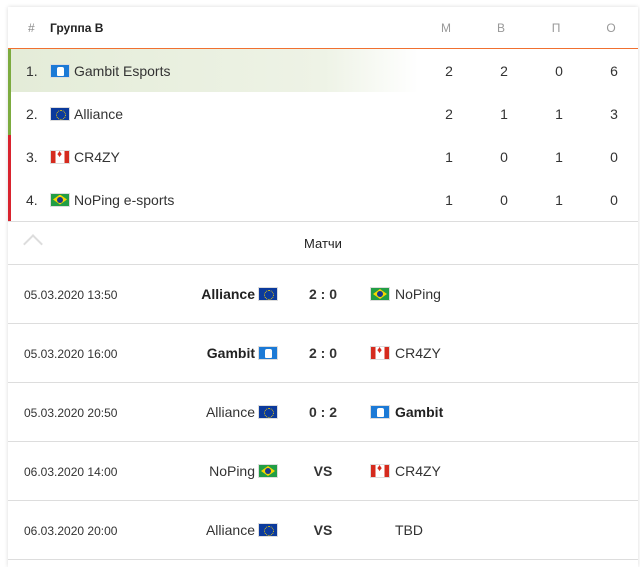  I want to click on team-name: Alliance, so click(98, 114).